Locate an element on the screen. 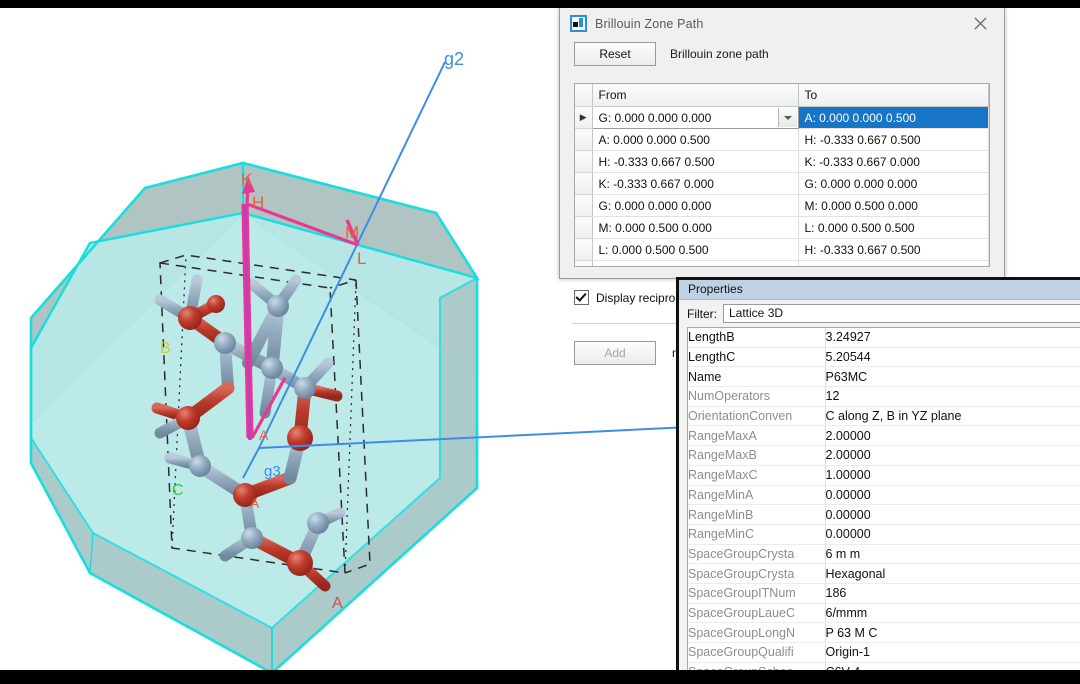  cell-to: G: 0.000 0.000 0.000 is located at coordinates (893, 183).